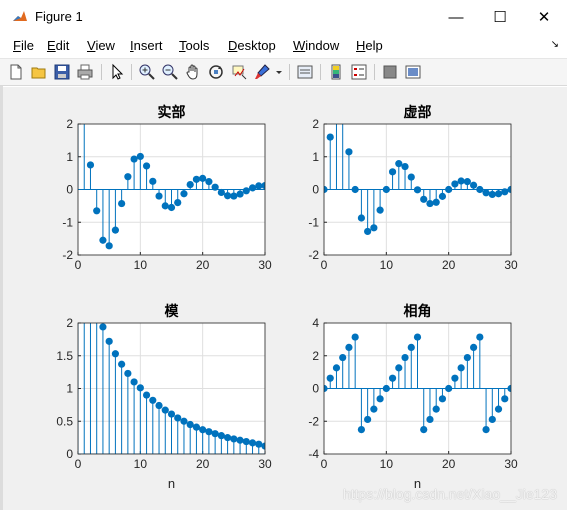  I want to click on brush-icon, so click(262, 72).